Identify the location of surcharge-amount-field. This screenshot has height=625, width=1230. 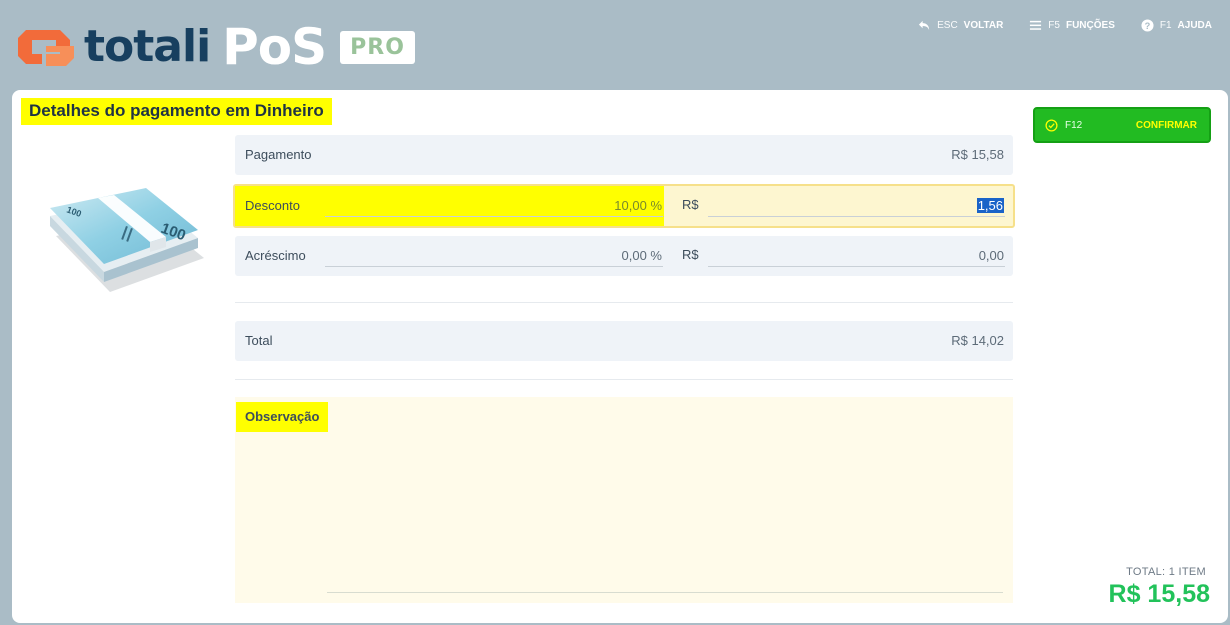
(856, 266).